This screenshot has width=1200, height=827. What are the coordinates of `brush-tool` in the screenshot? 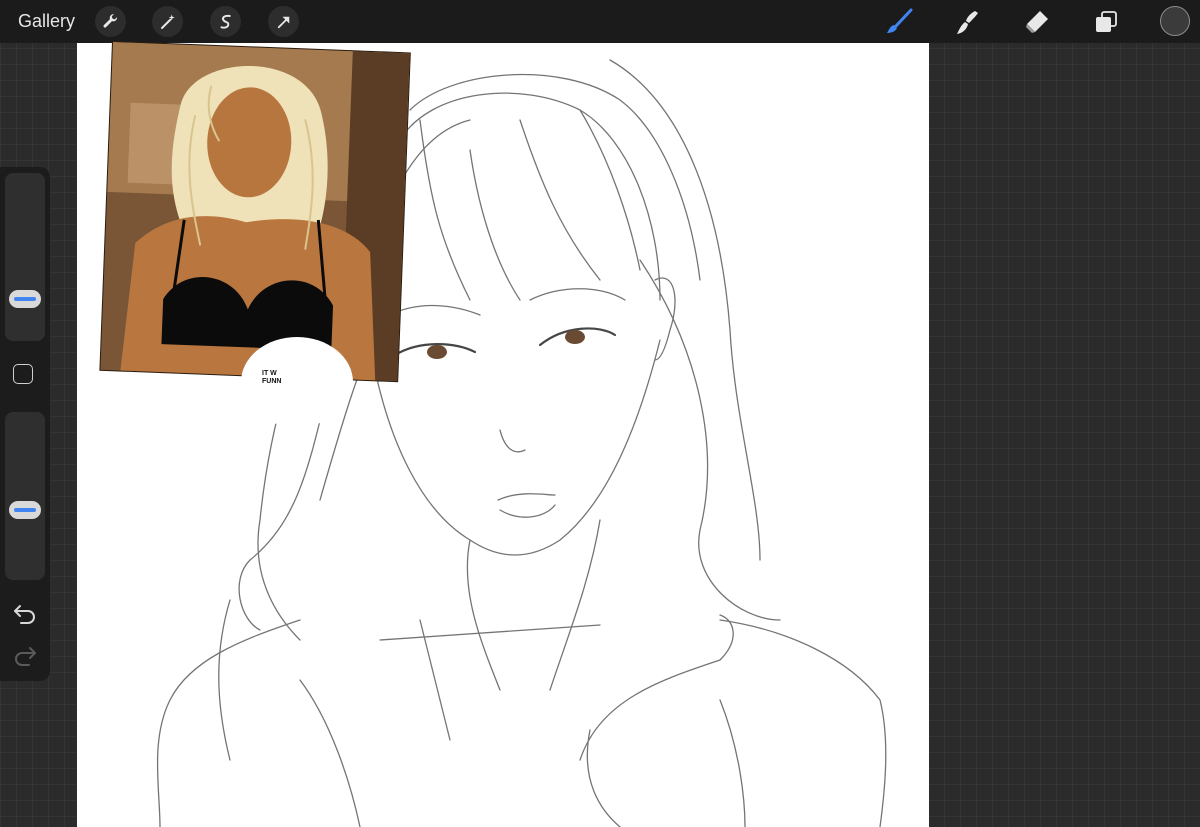 It's located at (899, 22).